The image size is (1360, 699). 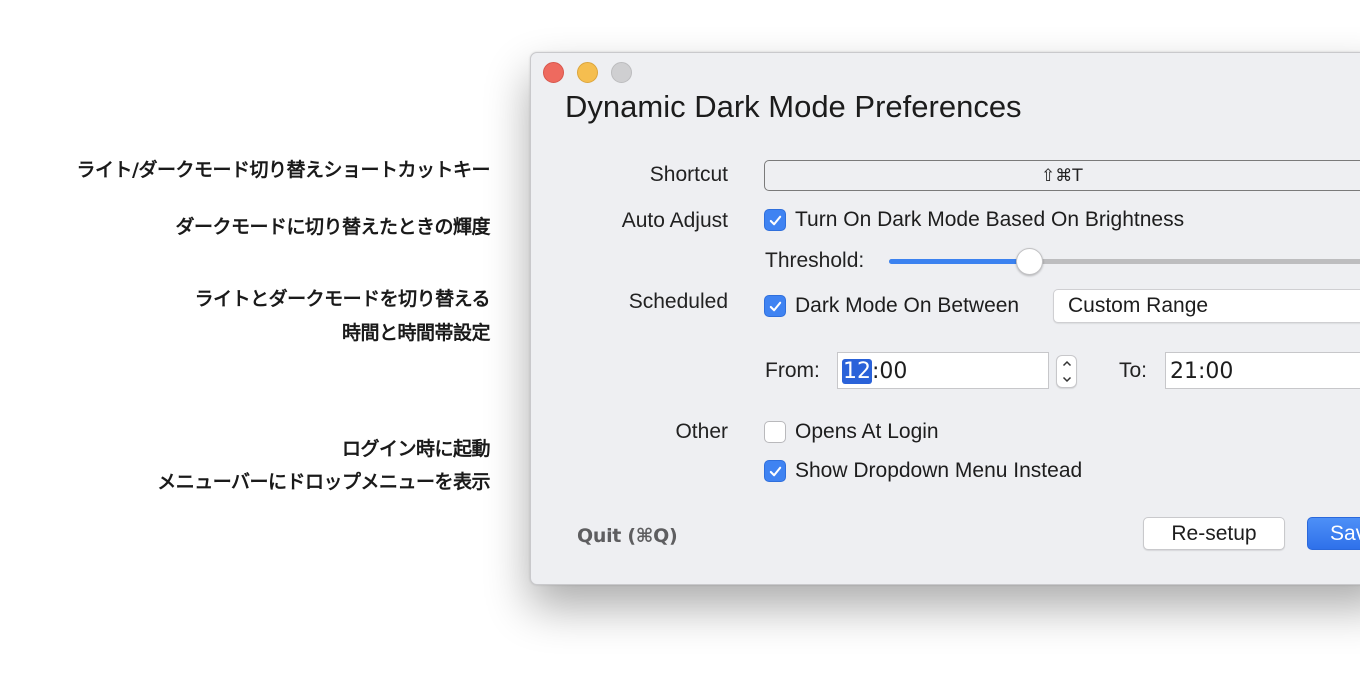 What do you see at coordinates (943, 370) in the screenshot?
I see `from-time-field: 12:00` at bounding box center [943, 370].